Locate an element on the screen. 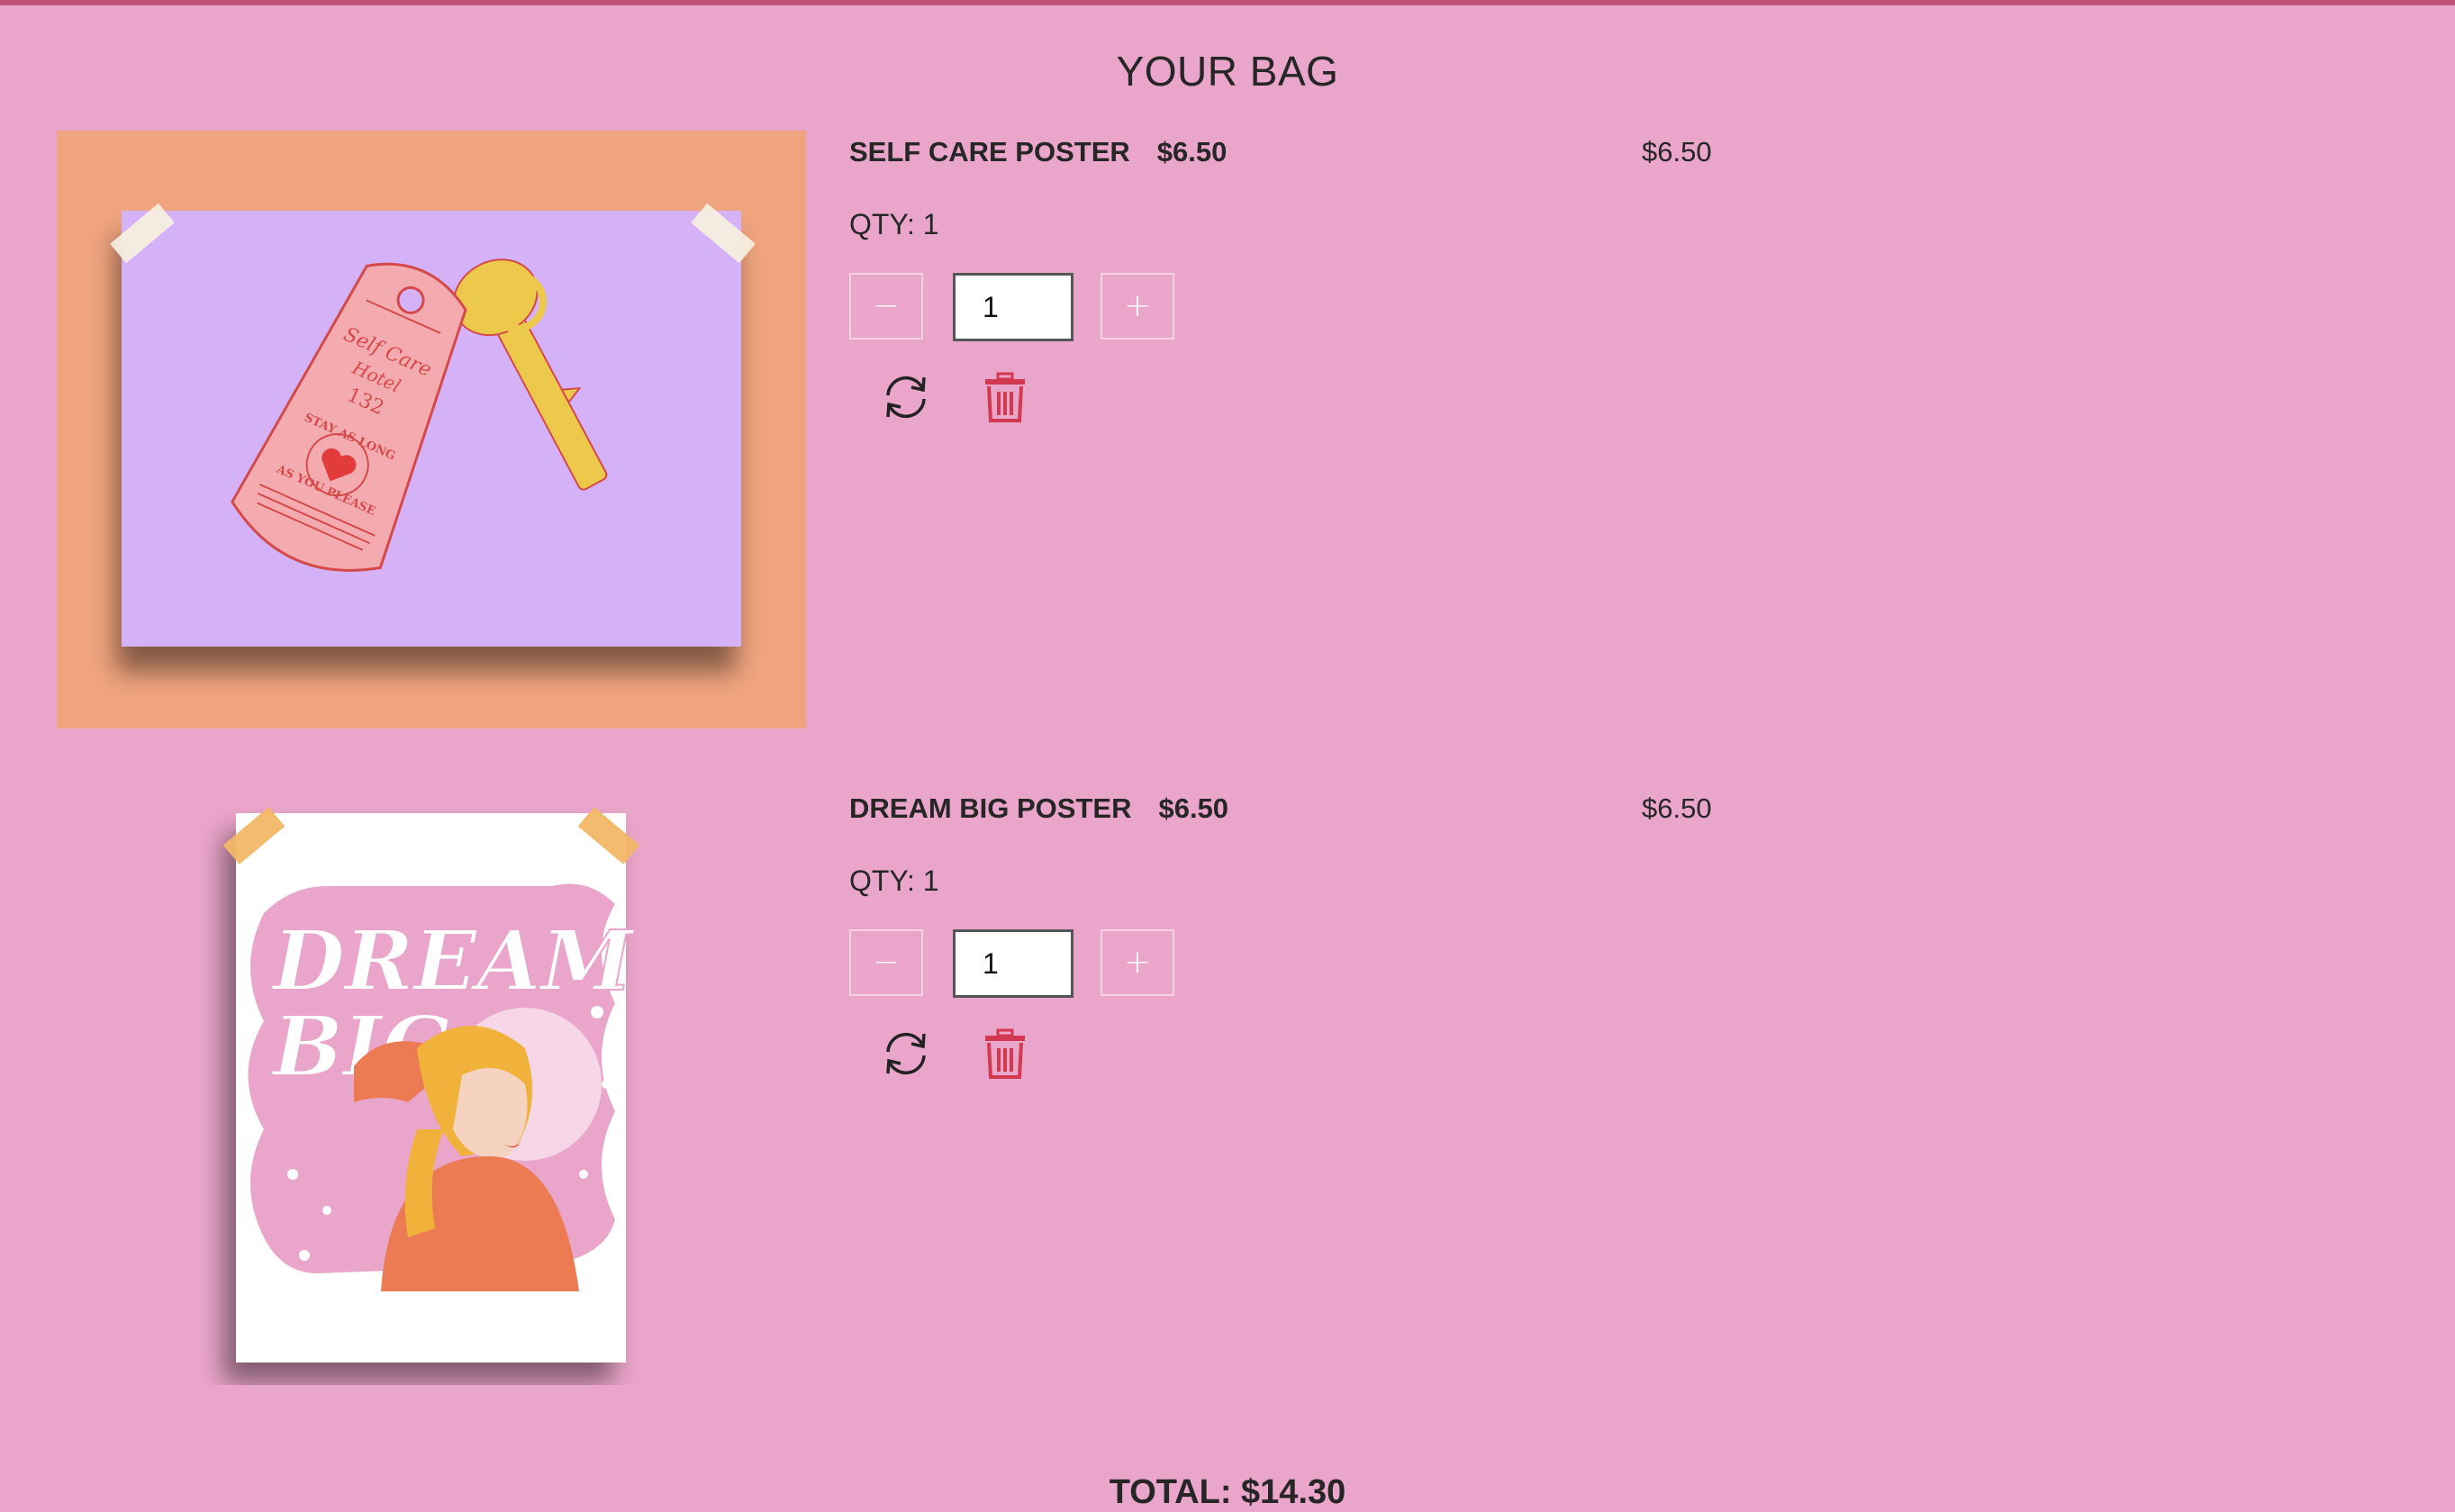  product-name: SELF CARE POSTER is located at coordinates (989, 151).